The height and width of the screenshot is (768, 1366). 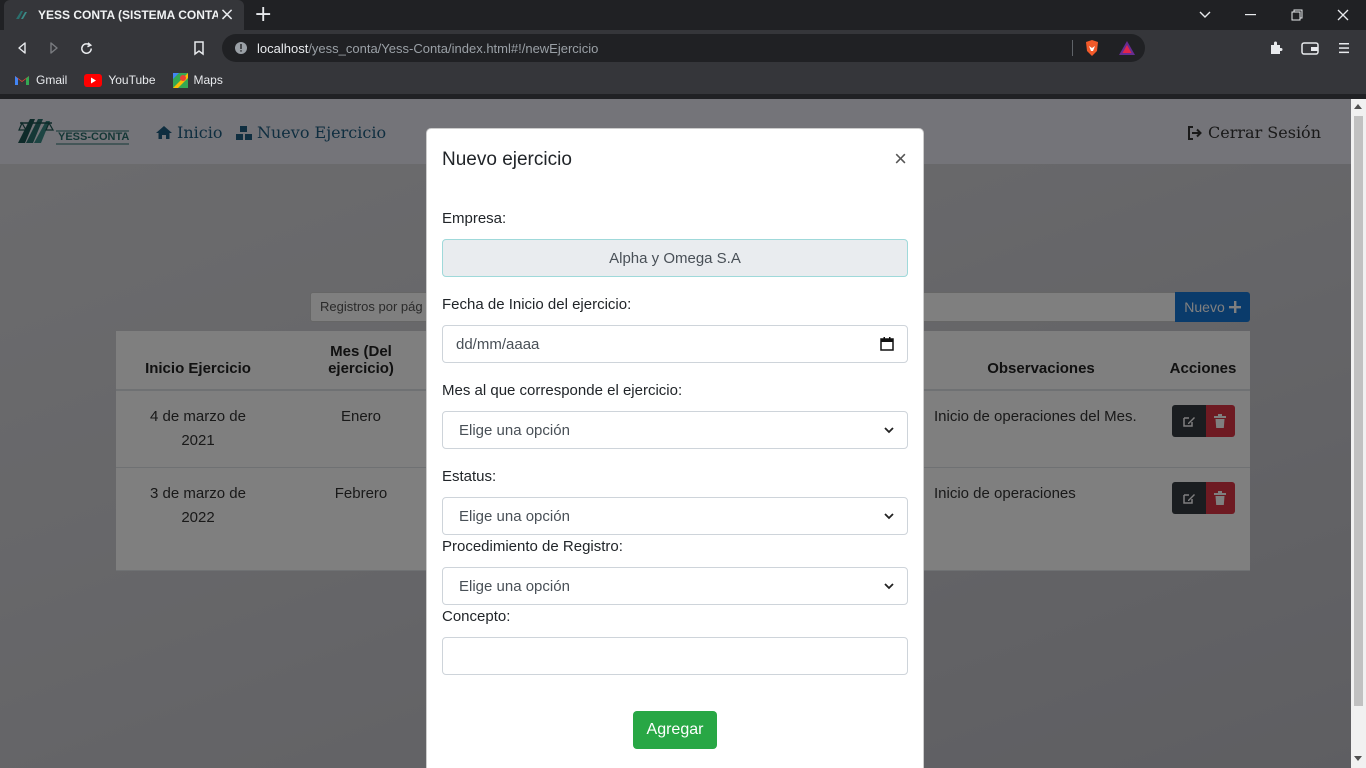 I want to click on forward-icon, so click(x=54, y=48).